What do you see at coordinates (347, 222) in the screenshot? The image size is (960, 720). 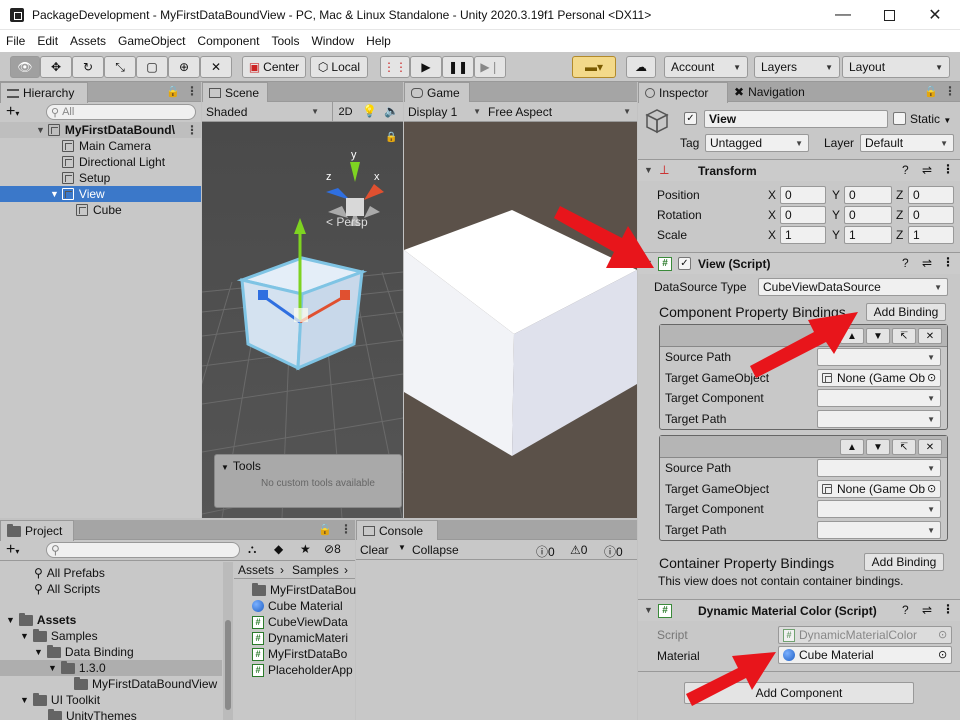 I see `persp-label: < Persp` at bounding box center [347, 222].